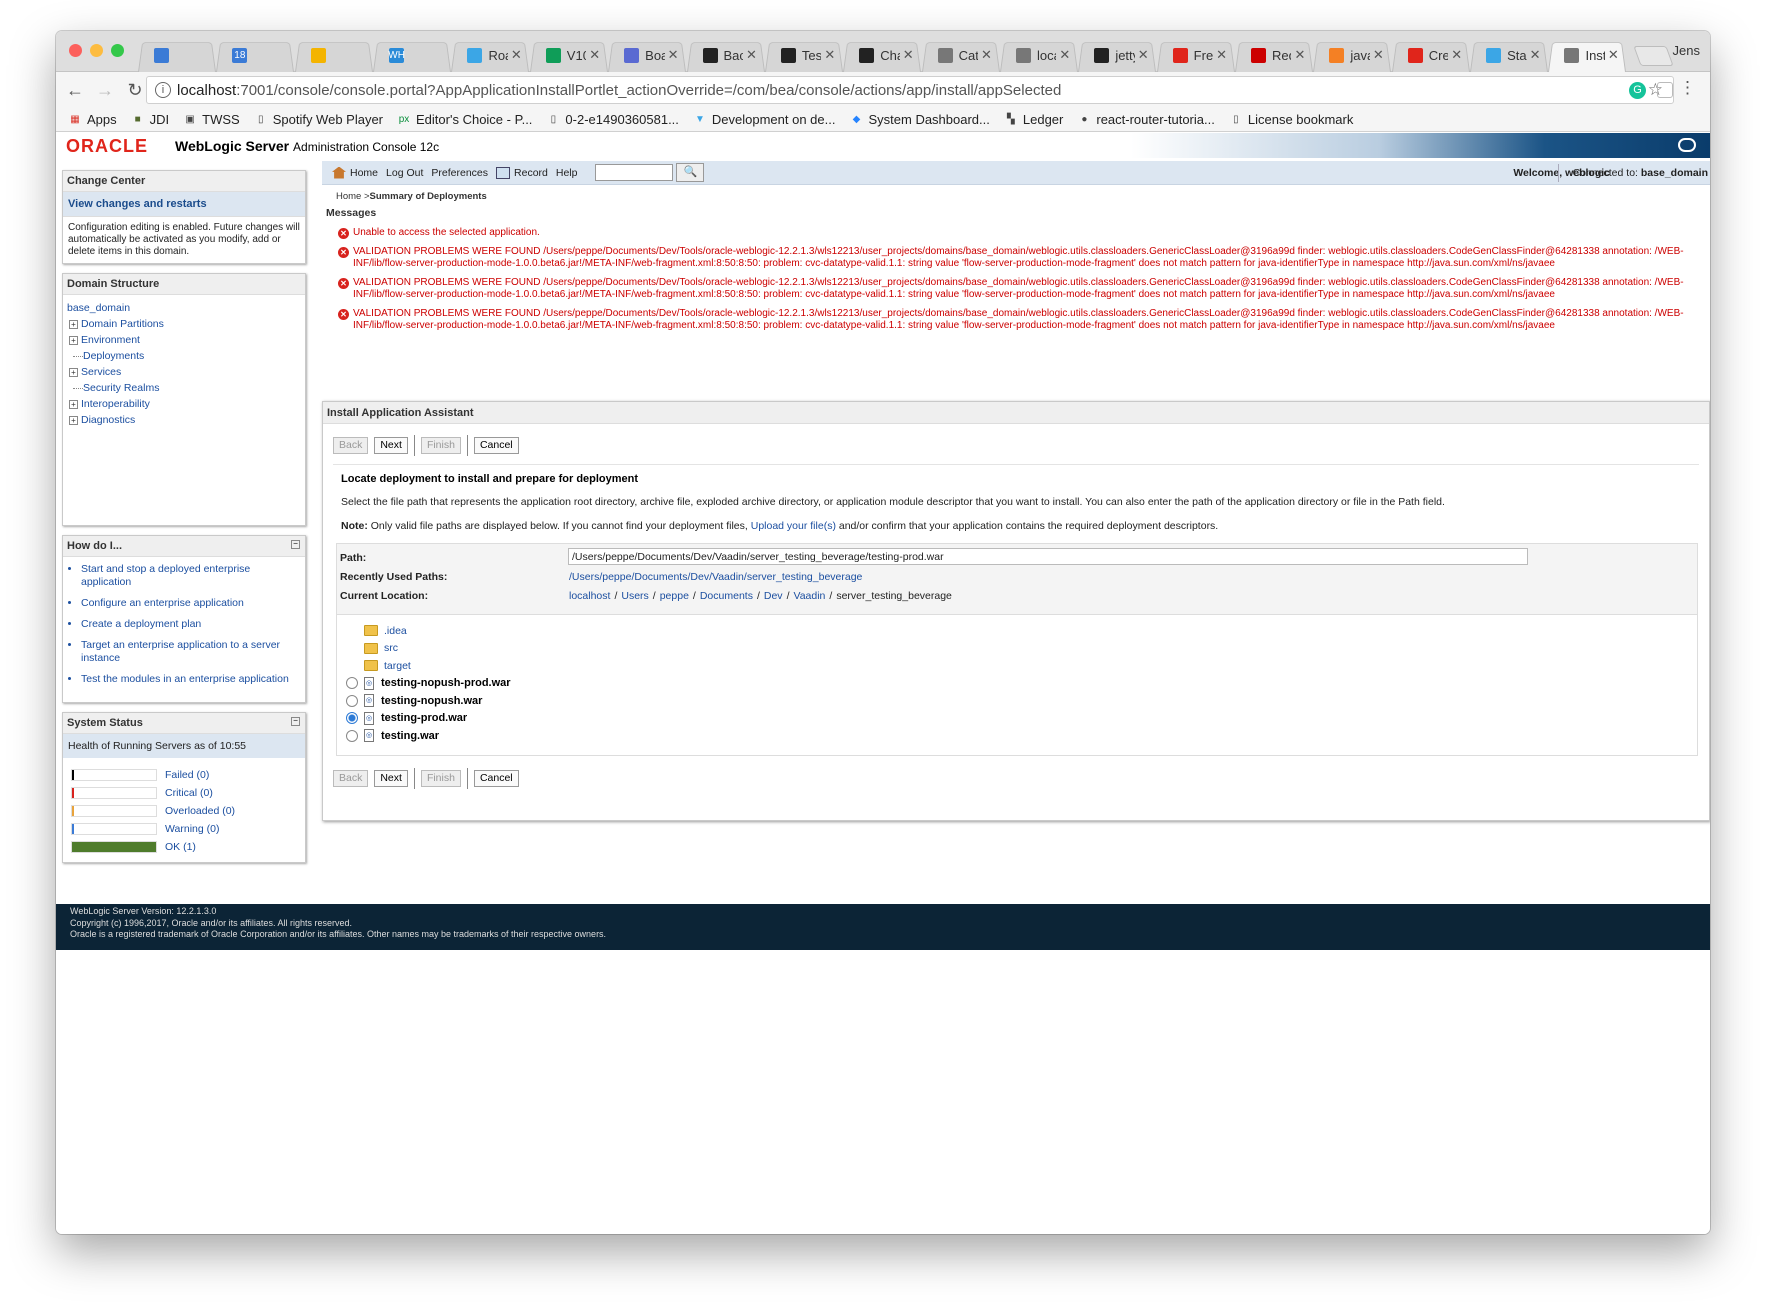 Image resolution: width=1766 pixels, height=1313 pixels. What do you see at coordinates (190, 624) in the screenshot?
I see `how-do-i-link: Create a deployment plan` at bounding box center [190, 624].